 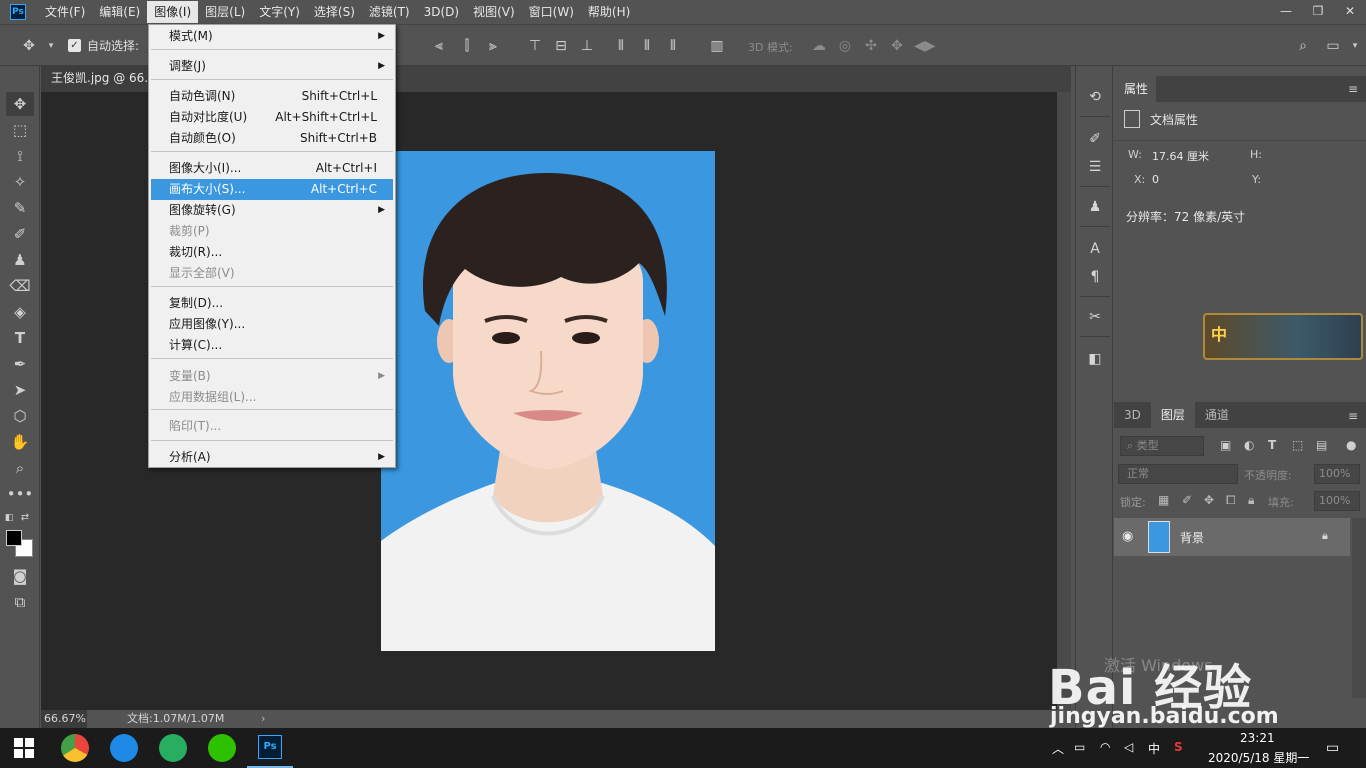 I want to click on adjustments-icon: ☰, so click(x=1095, y=167).